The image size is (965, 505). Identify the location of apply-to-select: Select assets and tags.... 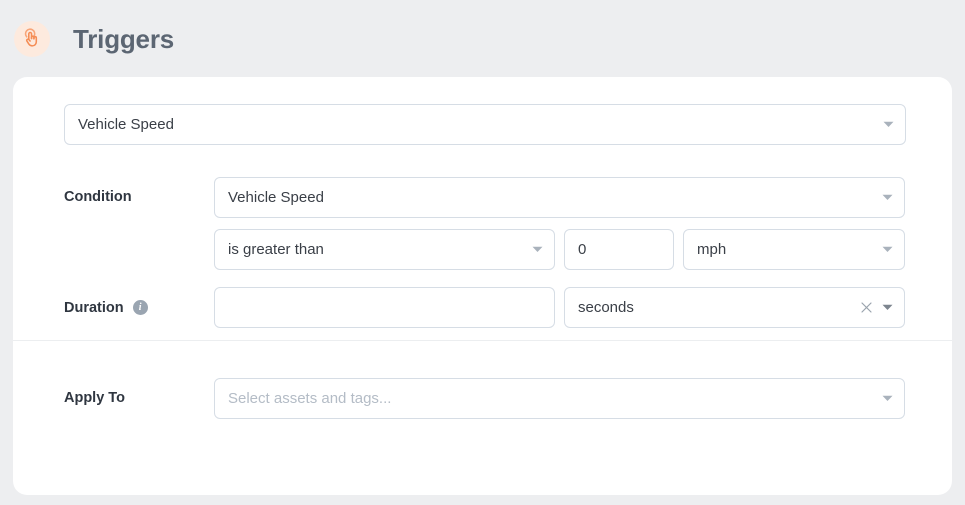
(559, 398).